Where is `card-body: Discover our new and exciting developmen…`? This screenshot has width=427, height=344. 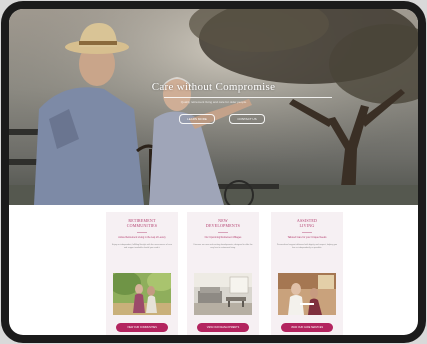
card-body: Discover our new and exciting developmen… is located at coordinates (223, 246).